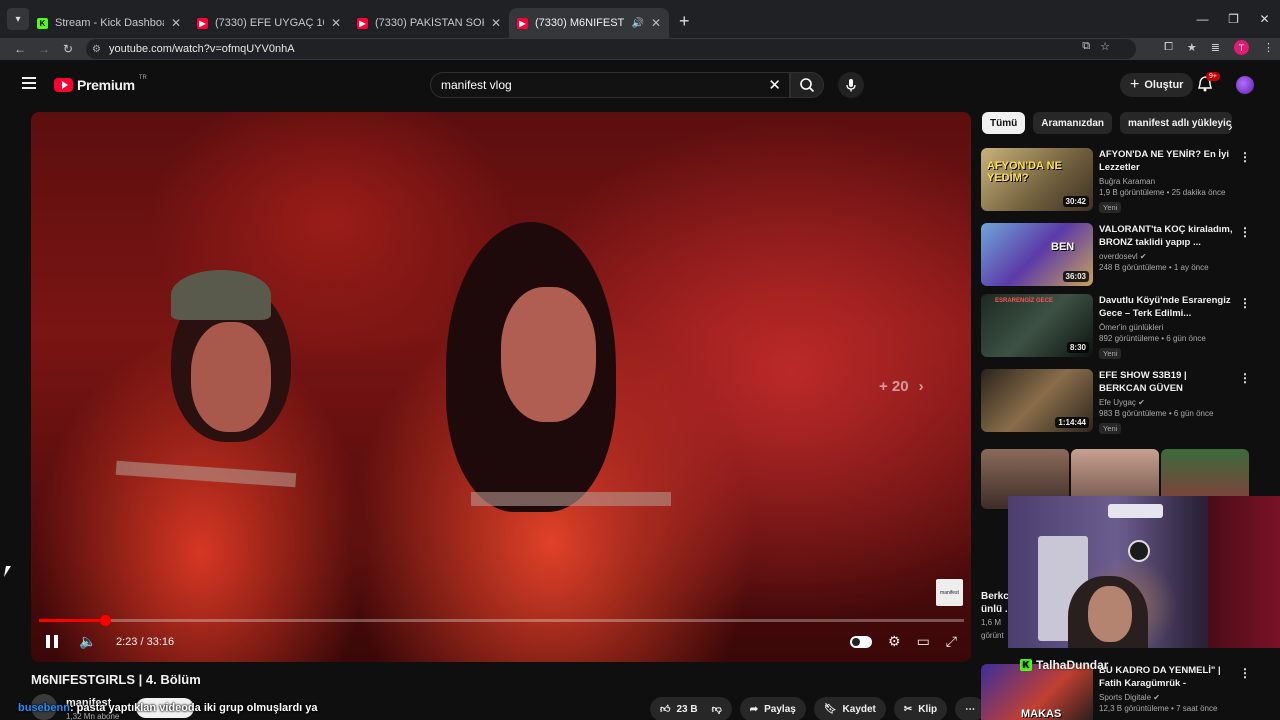  What do you see at coordinates (807, 85) in the screenshot?
I see `search-button` at bounding box center [807, 85].